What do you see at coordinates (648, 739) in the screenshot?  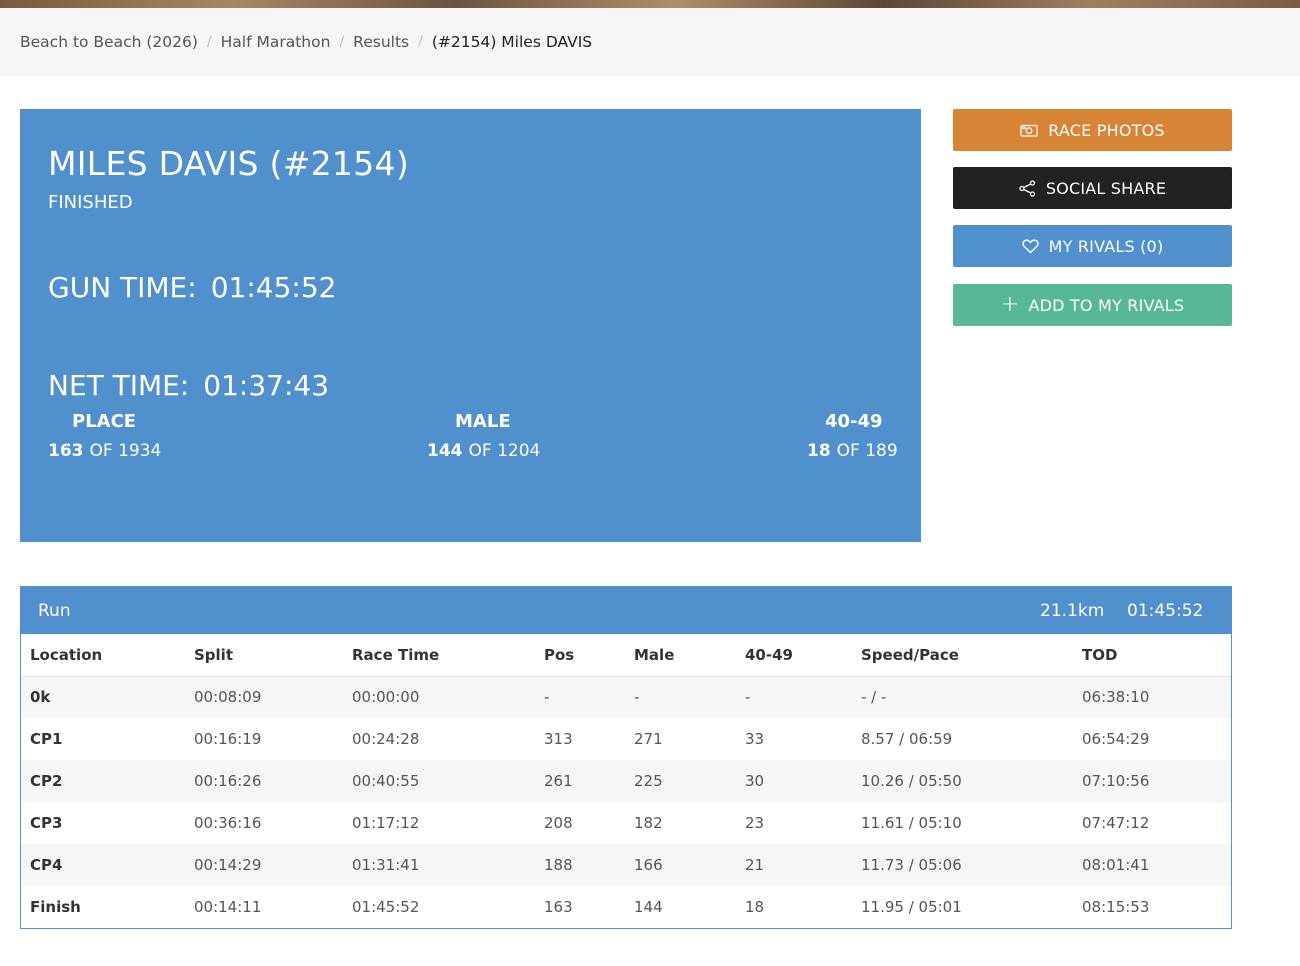 I see `cell-male: 271` at bounding box center [648, 739].